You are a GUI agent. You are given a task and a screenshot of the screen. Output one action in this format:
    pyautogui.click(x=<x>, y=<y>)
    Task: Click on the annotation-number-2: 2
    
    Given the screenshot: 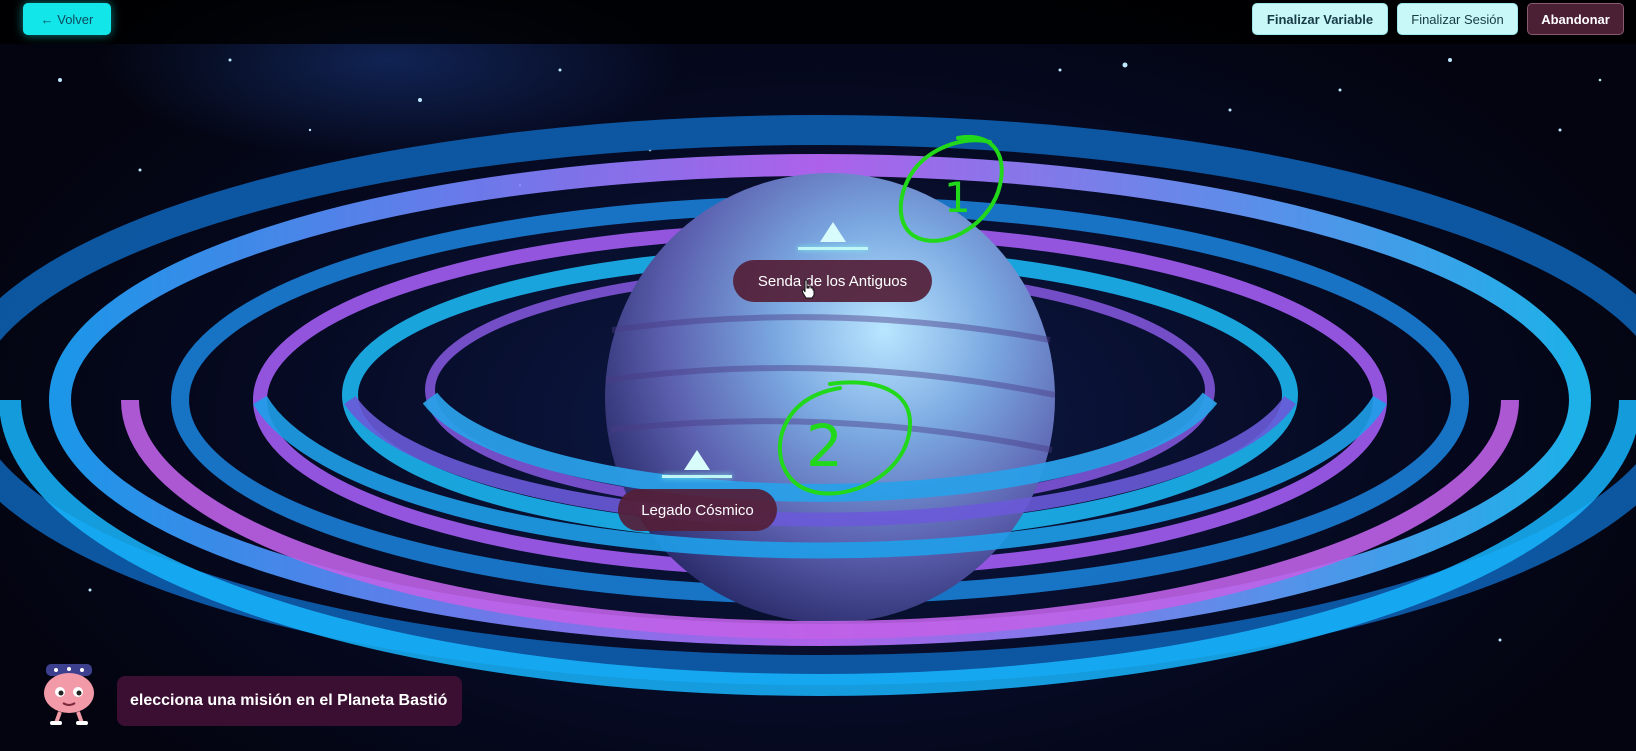 What is the action you would take?
    pyautogui.click(x=824, y=446)
    